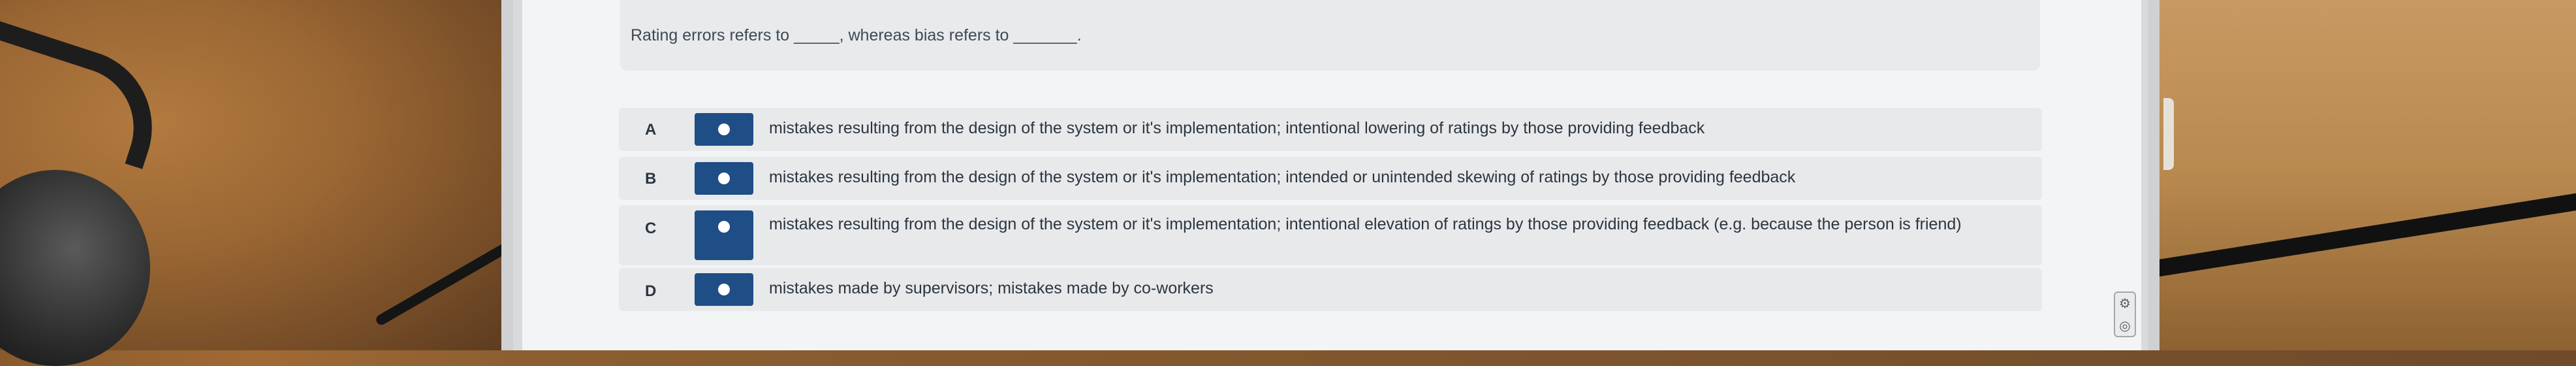  I want to click on option-b-radio, so click(724, 178).